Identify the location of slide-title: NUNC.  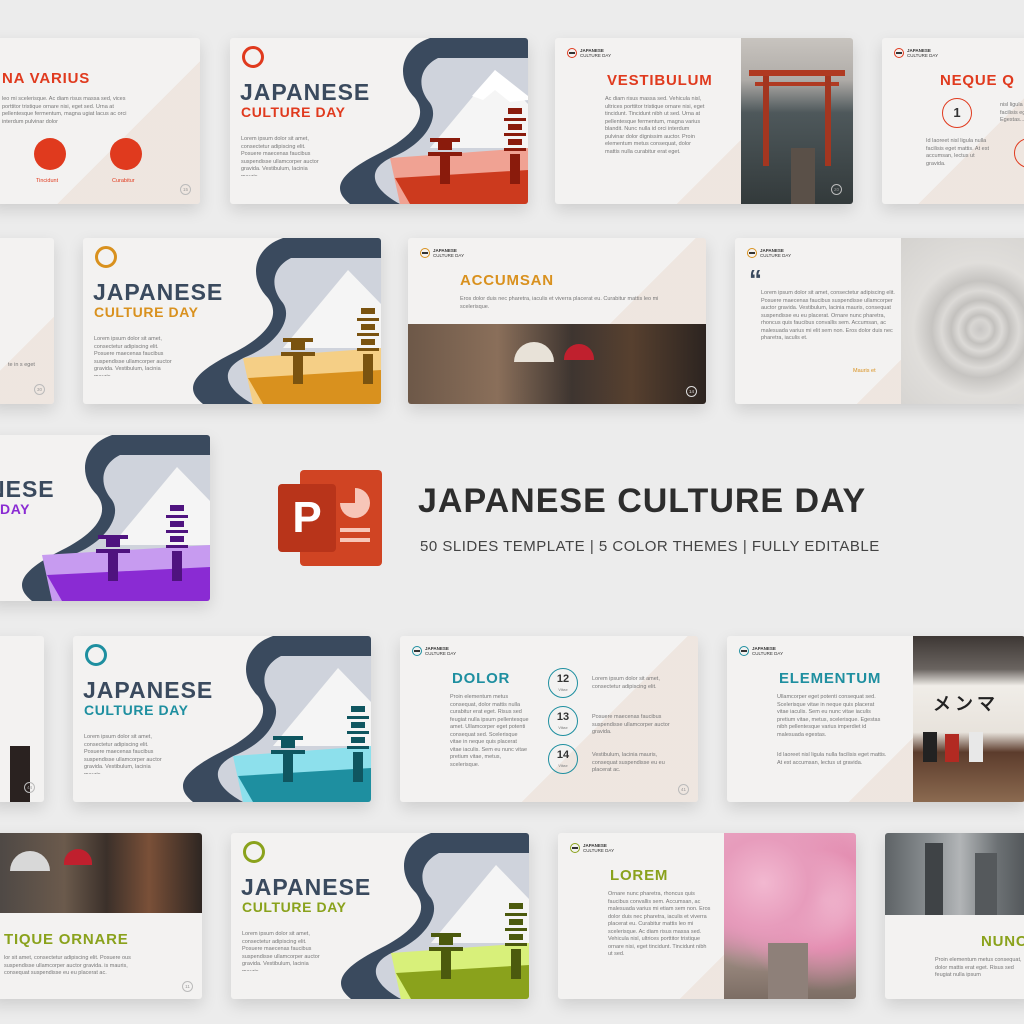
(1002, 941).